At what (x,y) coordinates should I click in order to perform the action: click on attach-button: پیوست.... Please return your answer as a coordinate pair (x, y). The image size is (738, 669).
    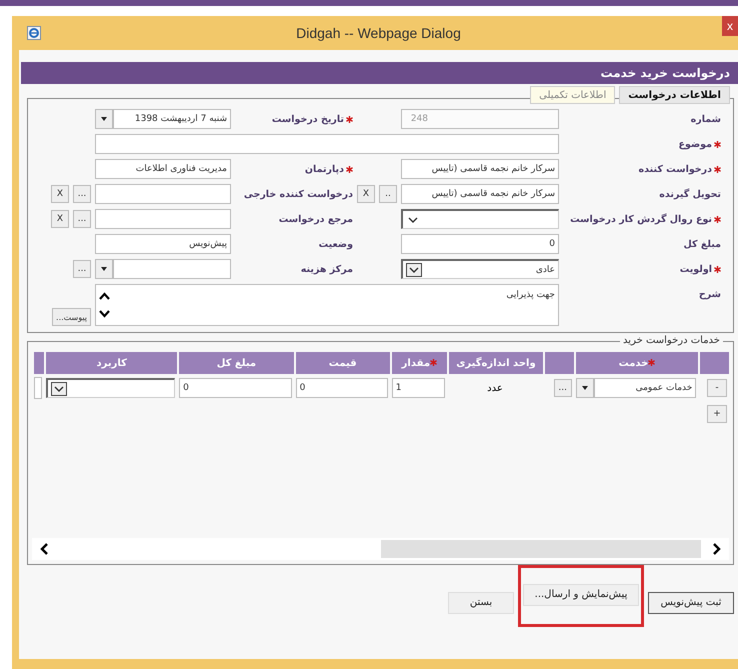
    Looking at the image, I should click on (71, 317).